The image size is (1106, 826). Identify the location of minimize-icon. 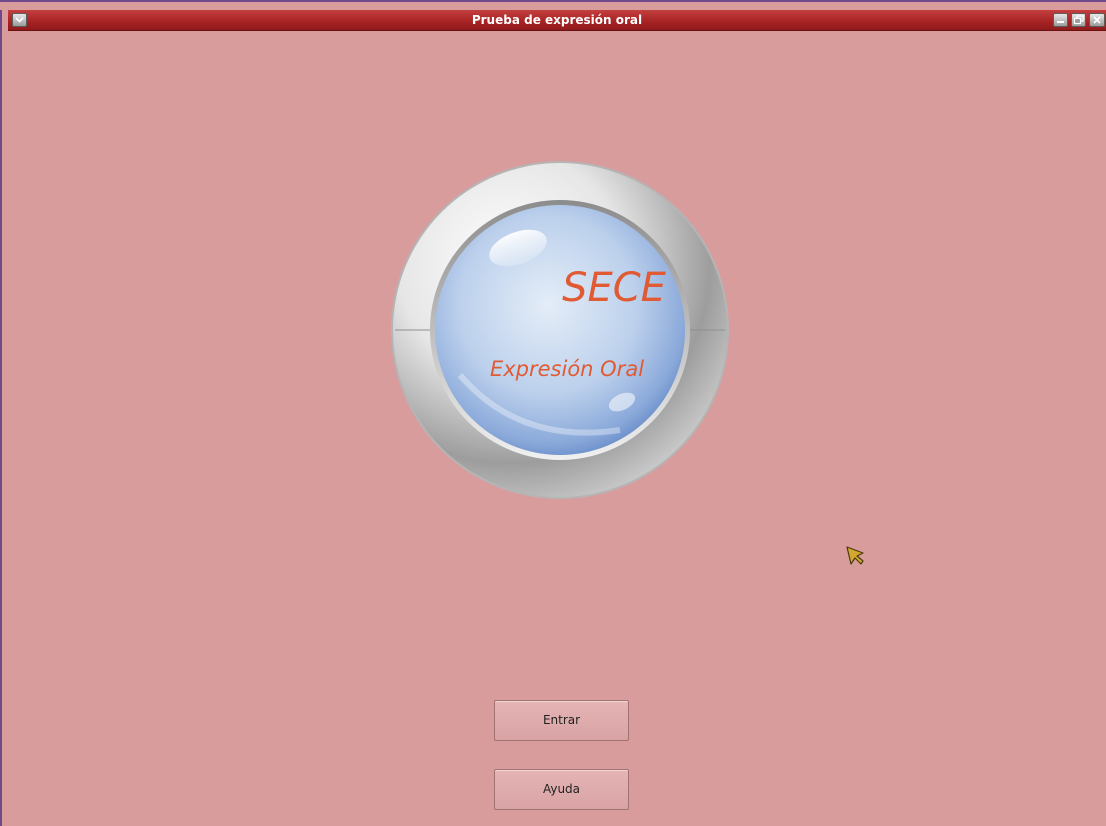
(1060, 22).